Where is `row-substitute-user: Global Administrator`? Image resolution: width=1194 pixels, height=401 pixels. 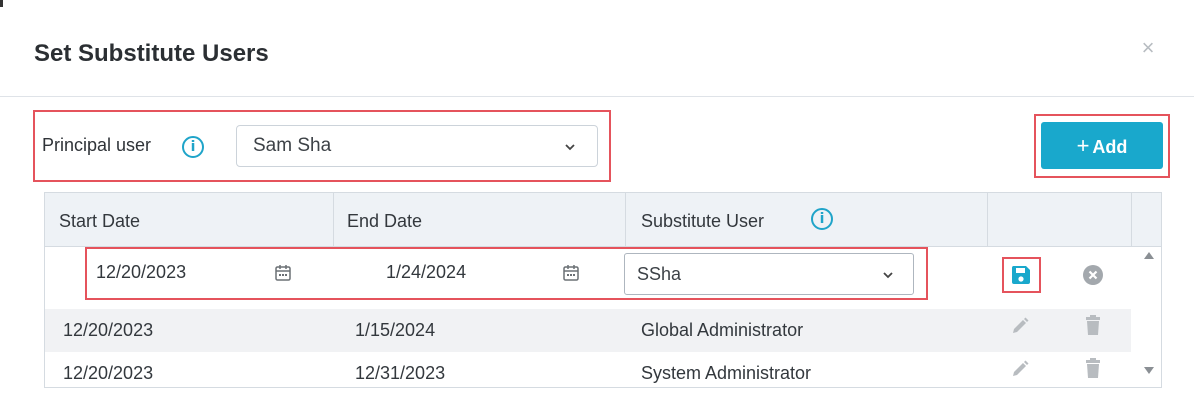 row-substitute-user: Global Administrator is located at coordinates (722, 330).